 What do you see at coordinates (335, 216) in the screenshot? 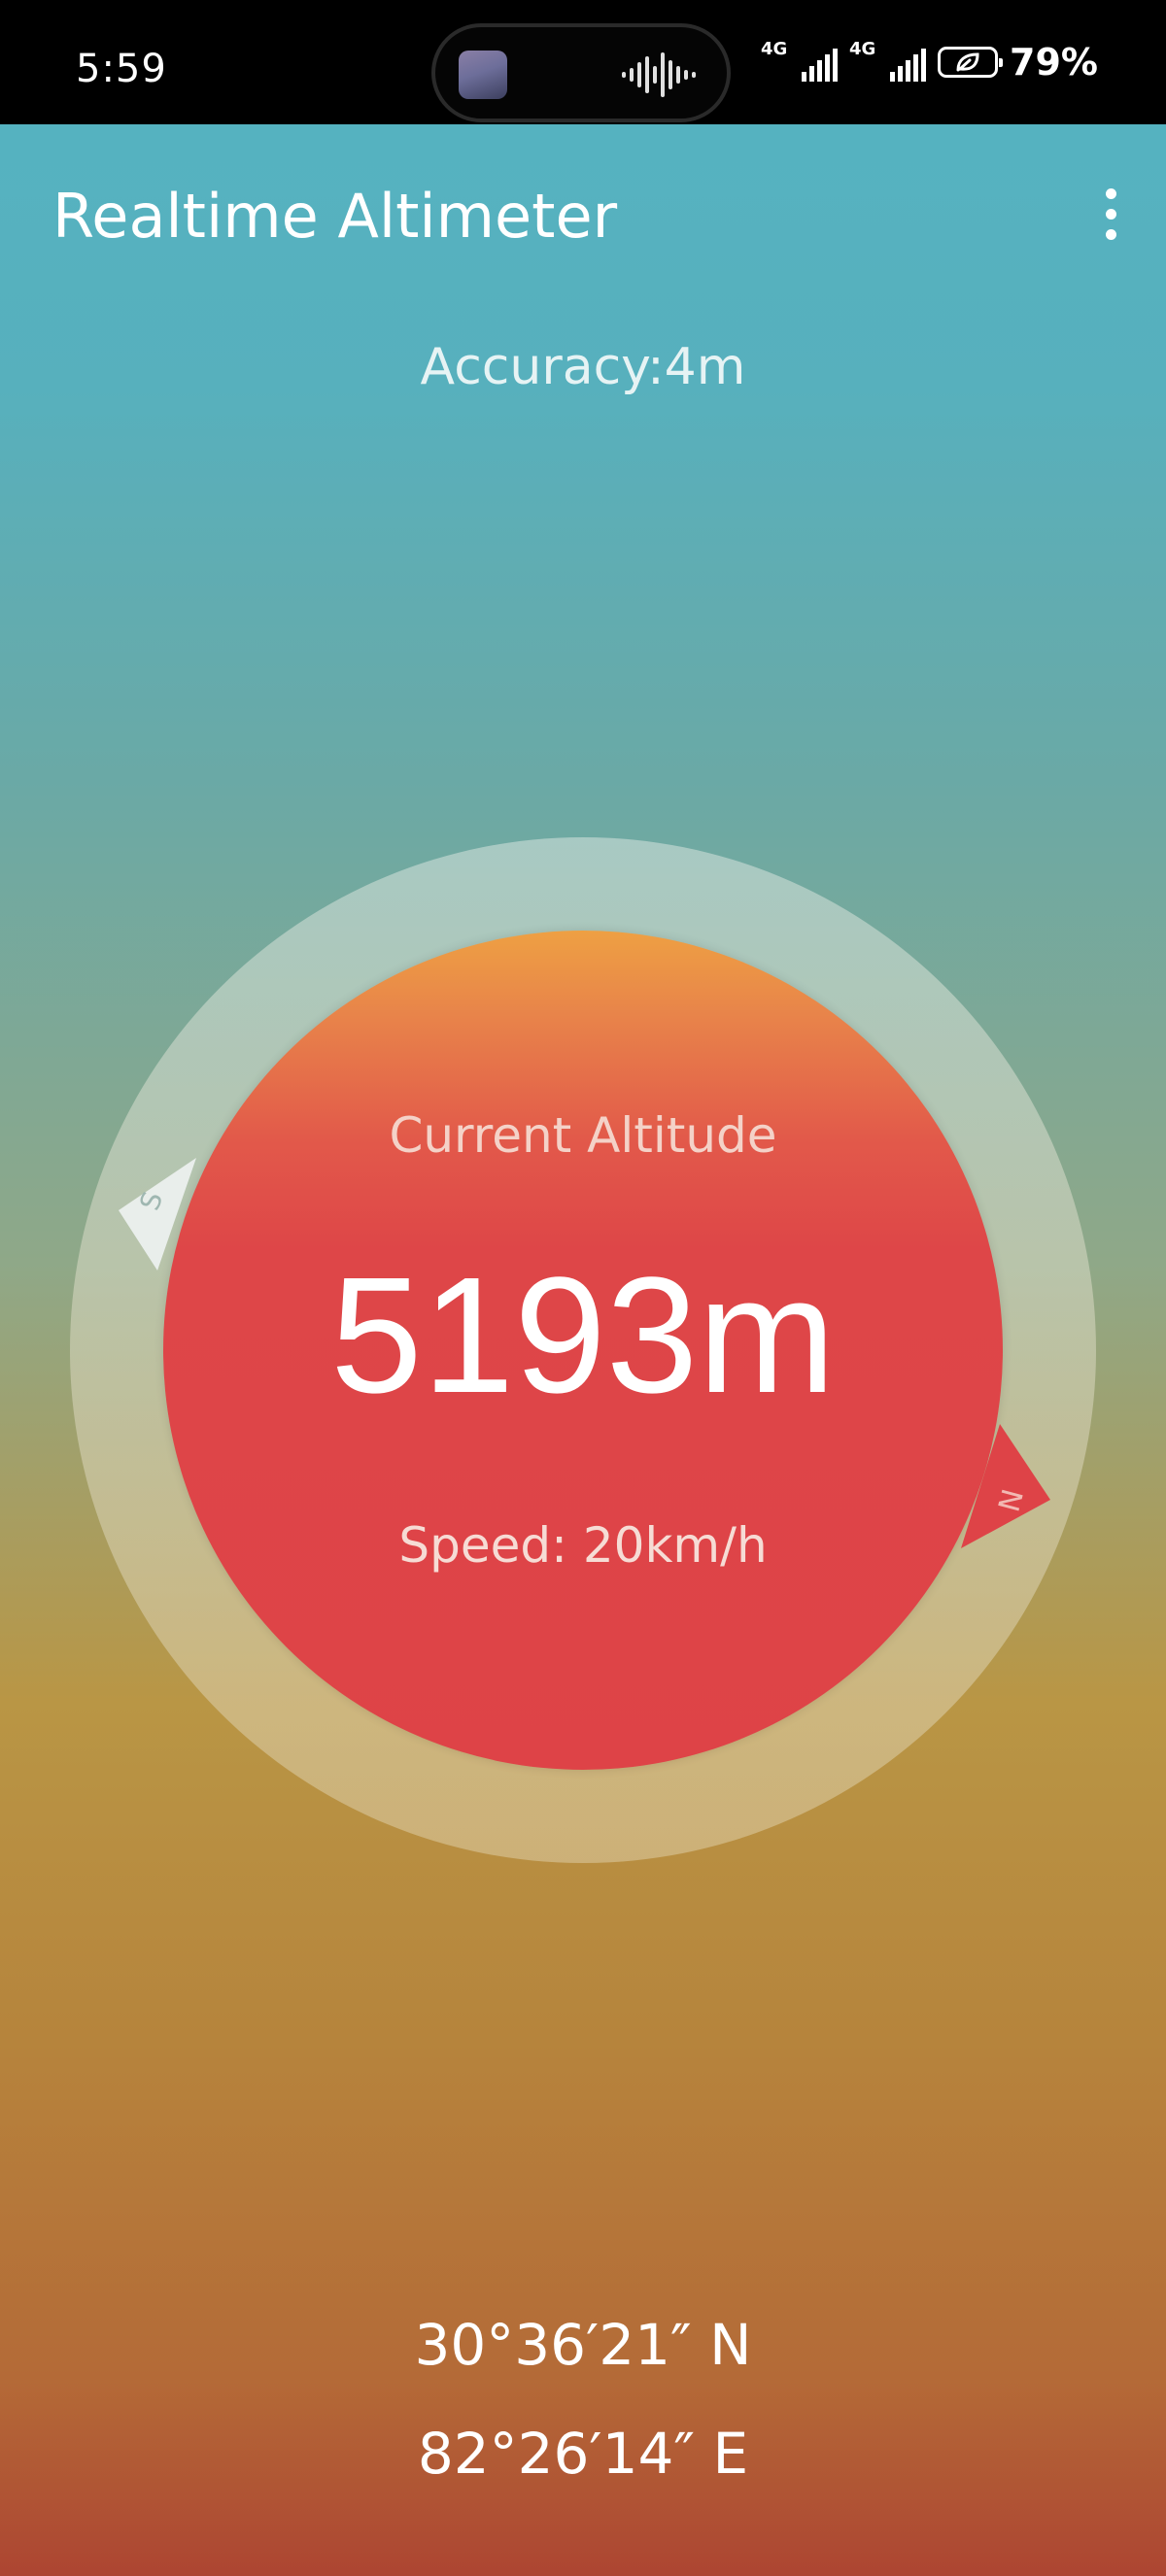
I see `app-title: Realtime Altimeter` at bounding box center [335, 216].